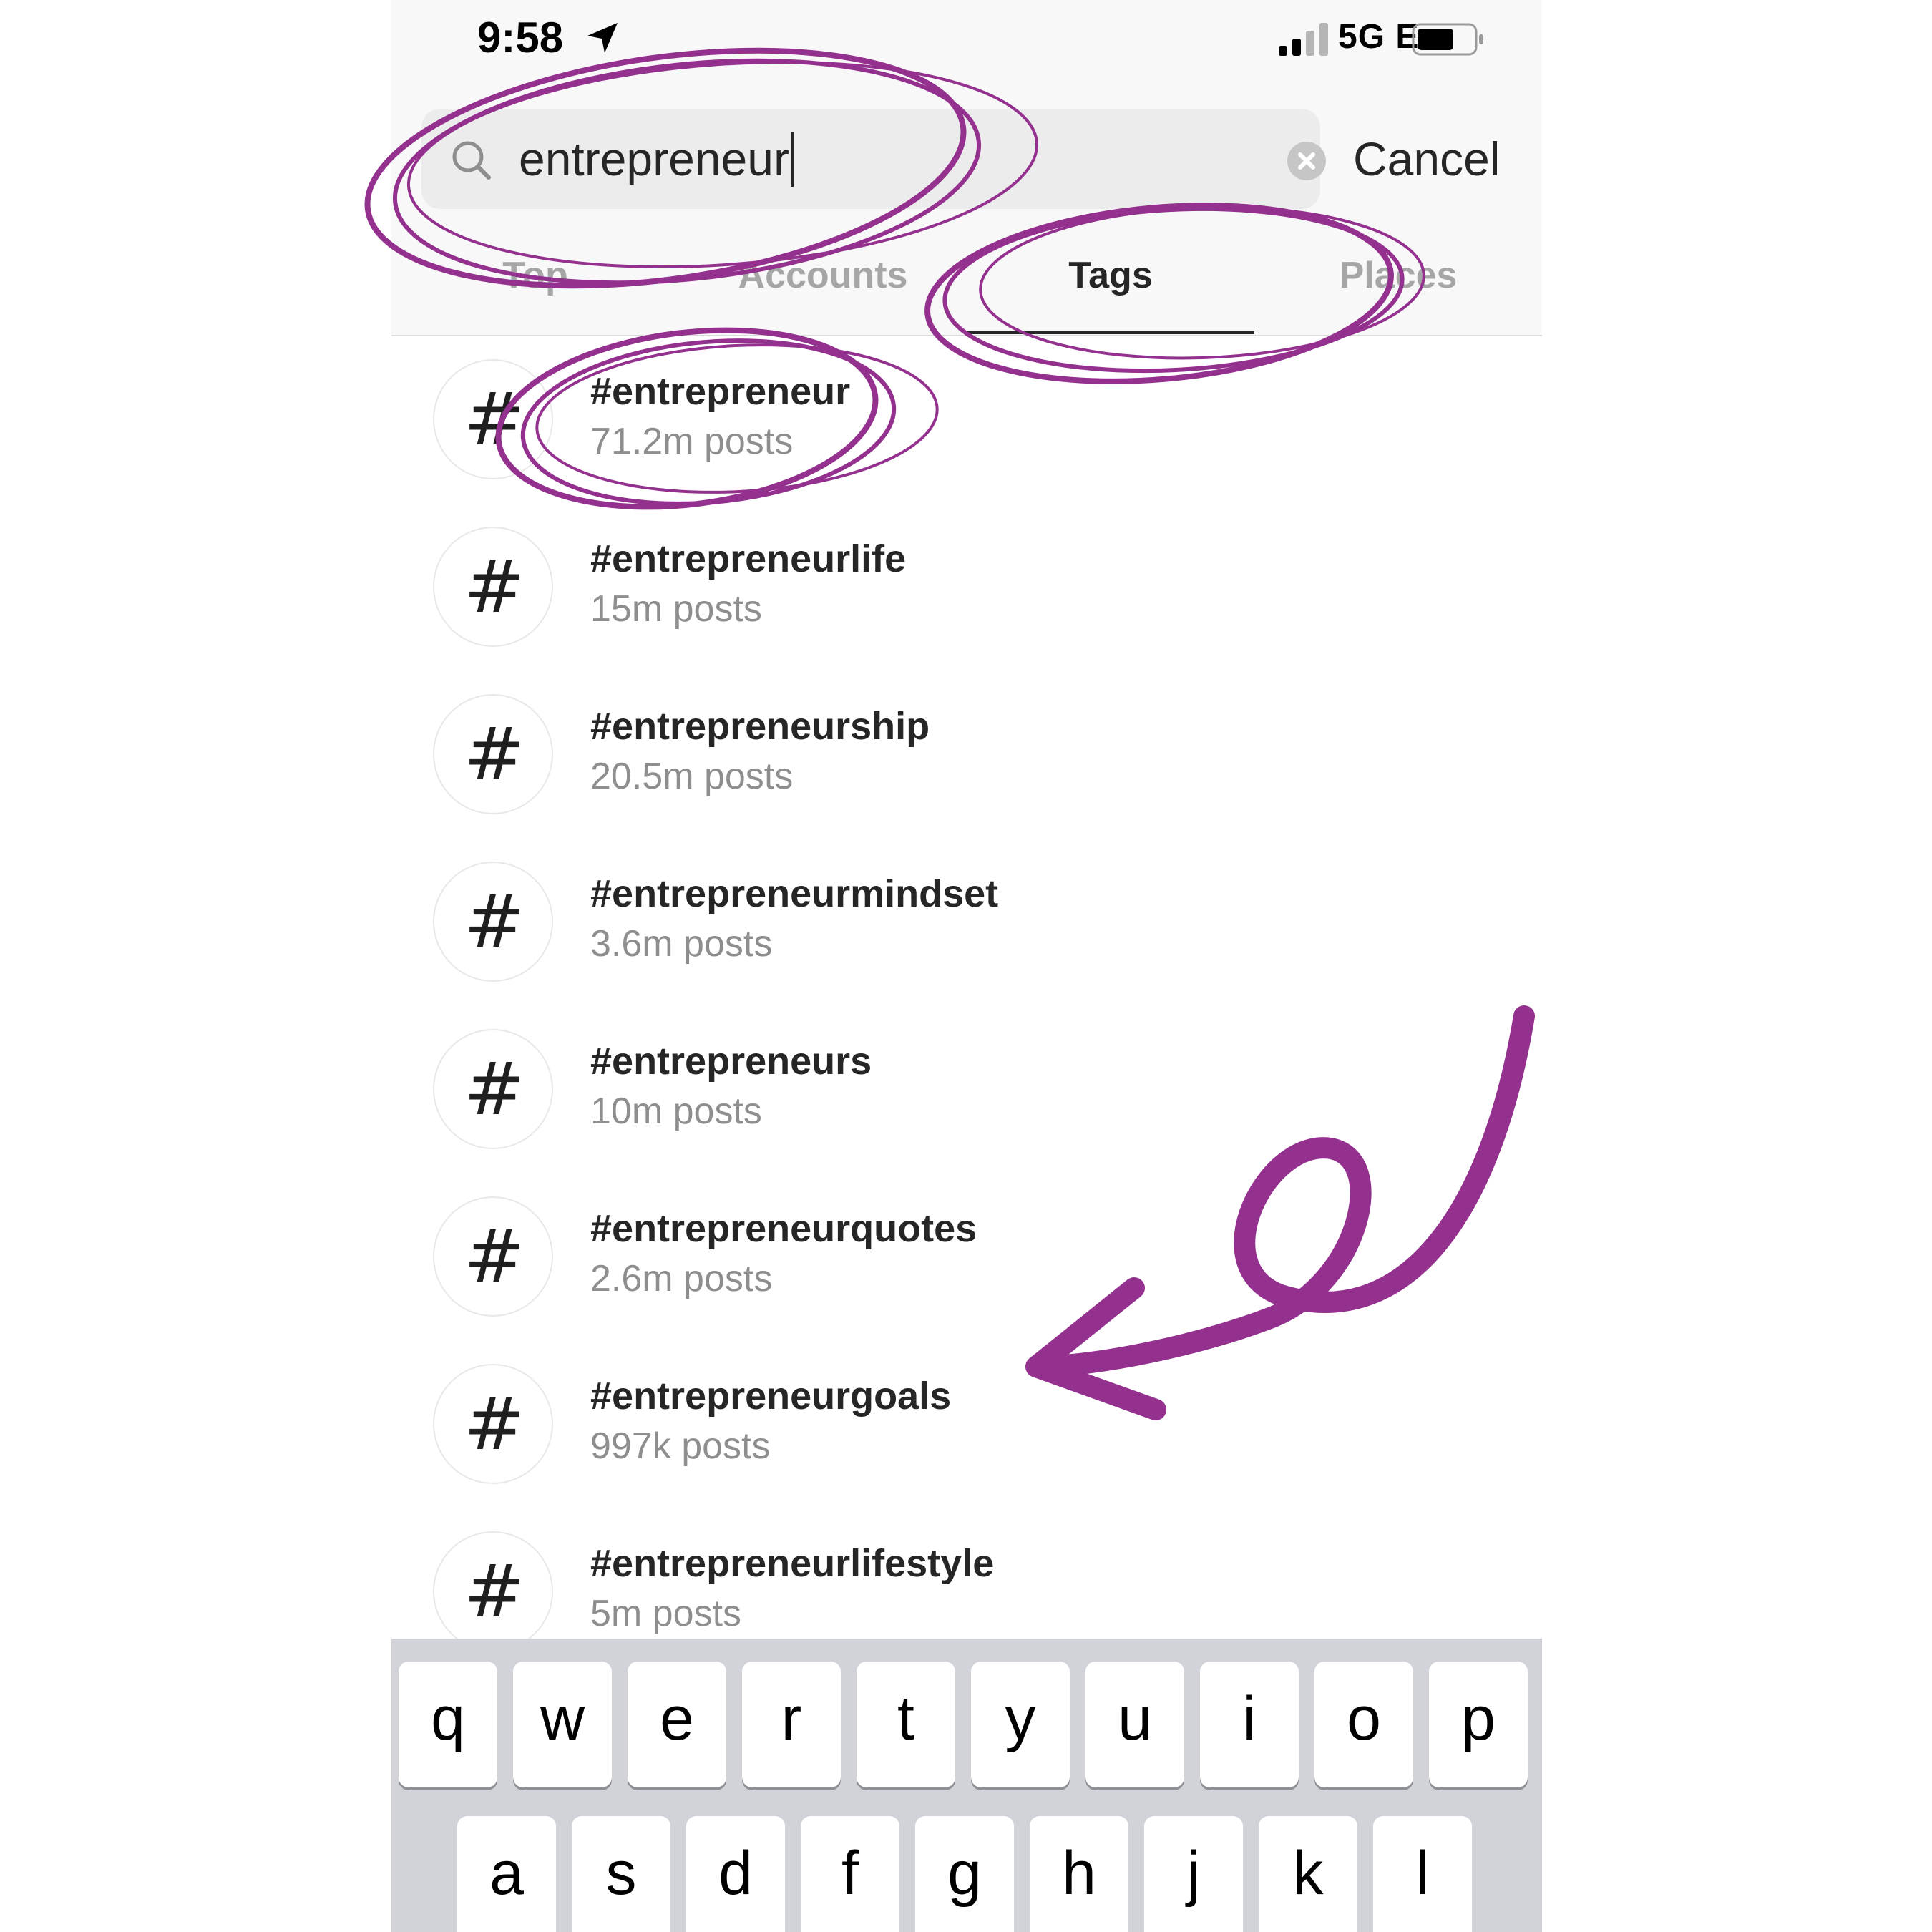 This screenshot has height=1932, width=1932. I want to click on tag-name: #entrepreneurship, so click(760, 726).